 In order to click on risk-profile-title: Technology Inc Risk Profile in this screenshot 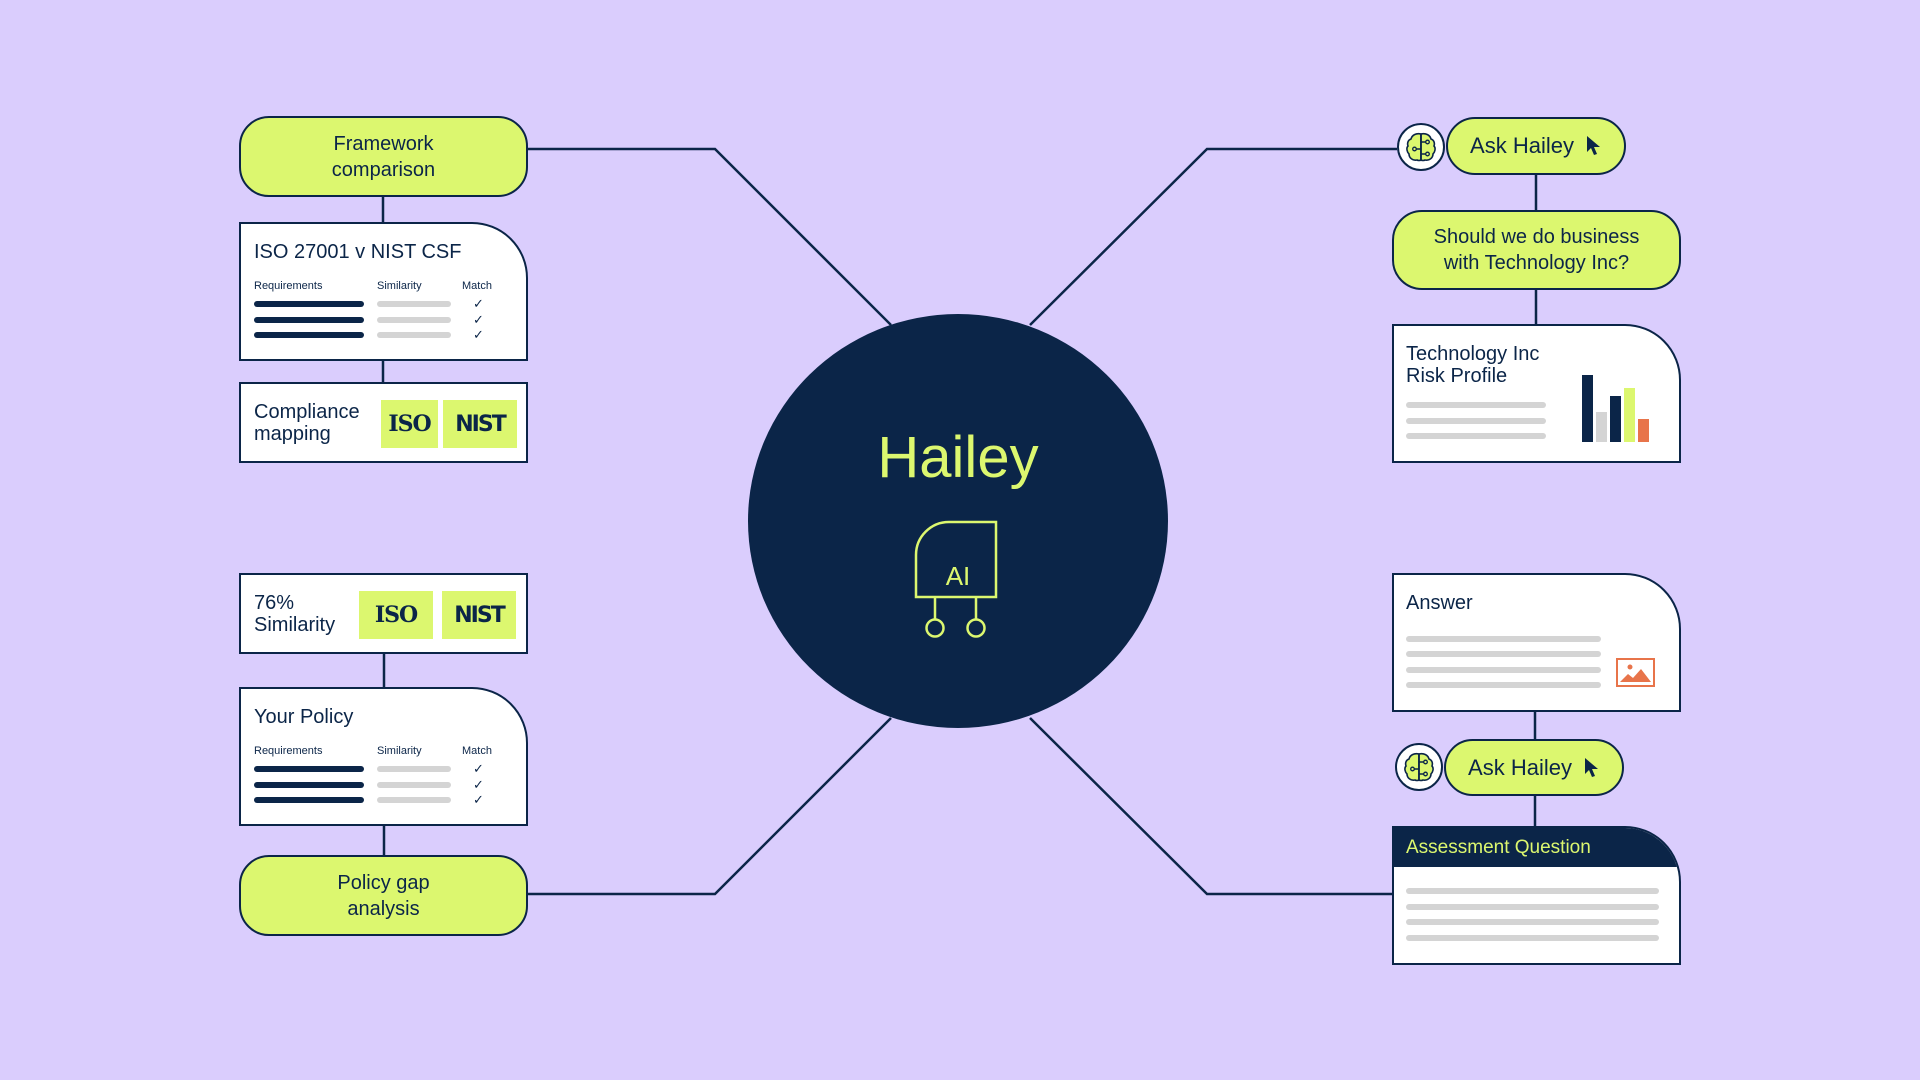, I will do `click(1472, 365)`.